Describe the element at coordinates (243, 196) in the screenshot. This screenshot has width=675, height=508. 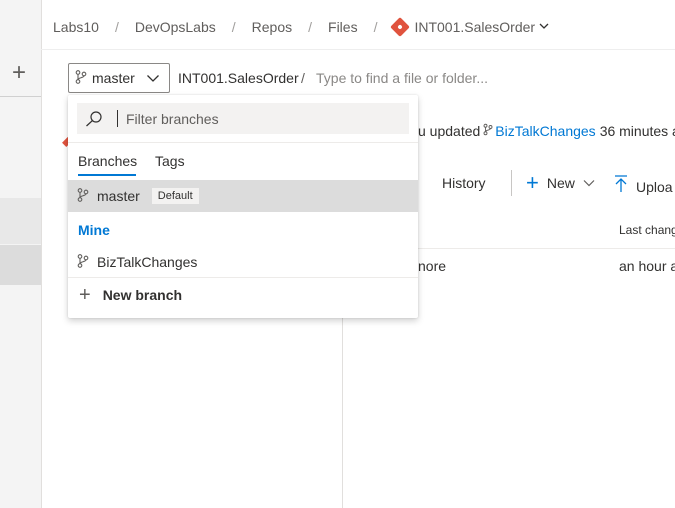
I see `branch-item-master: master Default` at that location.